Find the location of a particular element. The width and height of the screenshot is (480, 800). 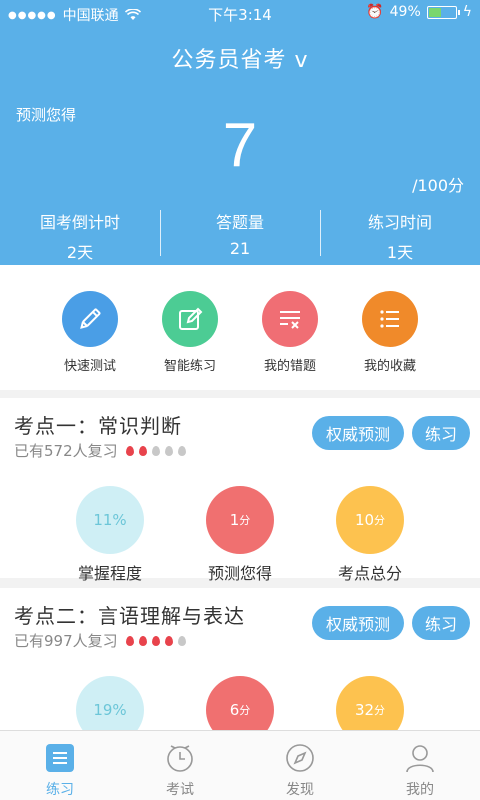

metric-value: 10 is located at coordinates (364, 520).